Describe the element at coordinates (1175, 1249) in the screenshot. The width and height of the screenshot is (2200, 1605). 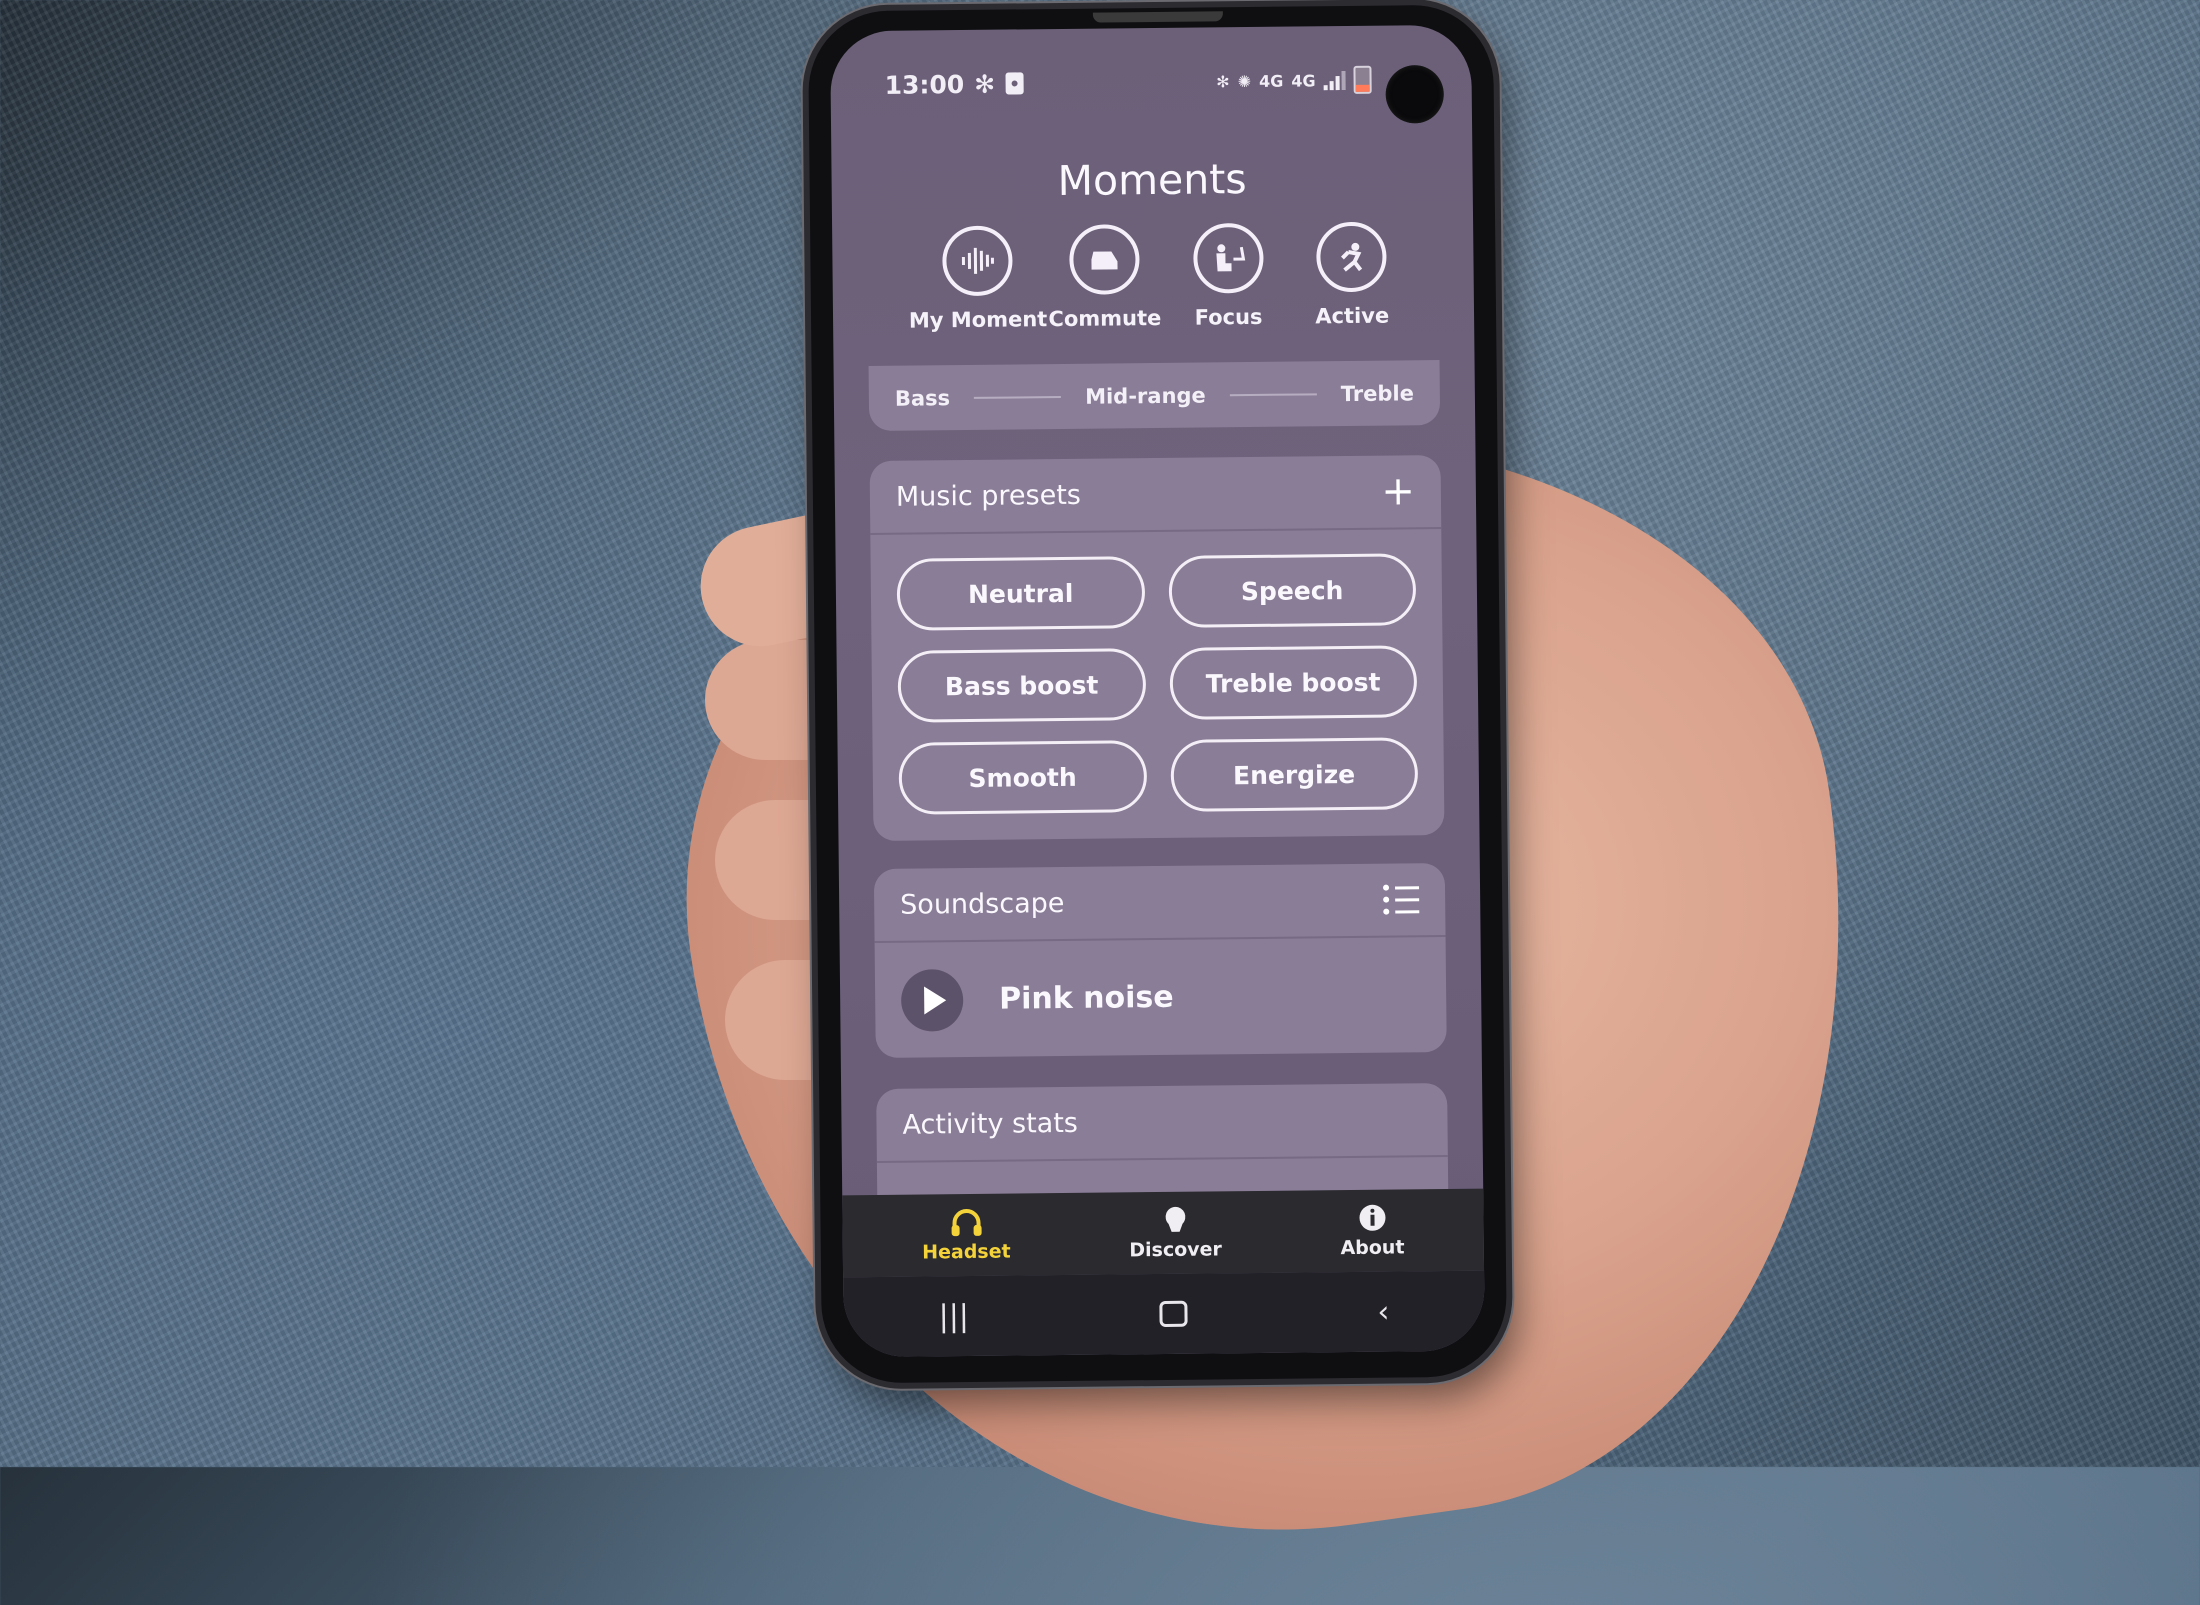
I see `tab-label: Discover` at that location.